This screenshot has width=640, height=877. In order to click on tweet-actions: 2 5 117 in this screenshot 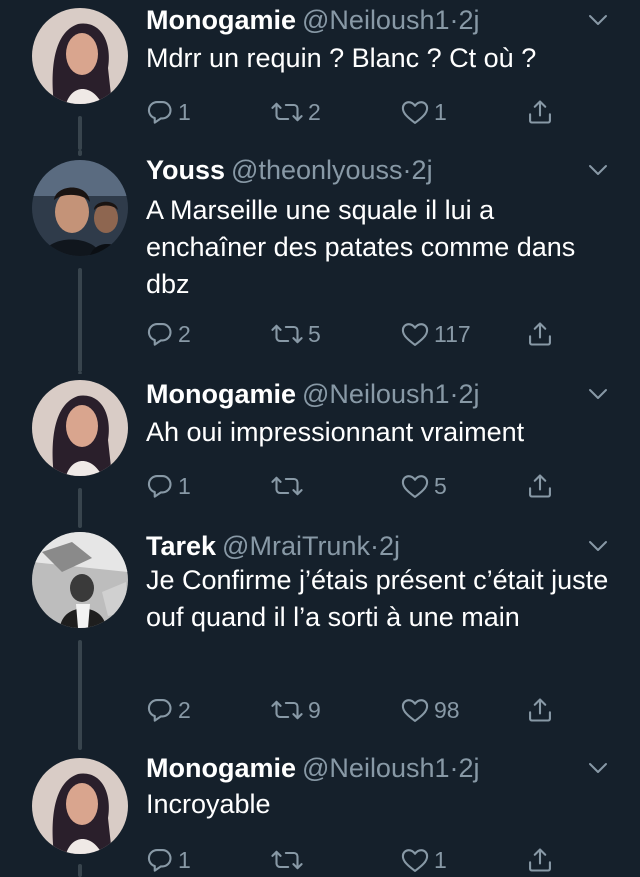, I will do `click(361, 334)`.